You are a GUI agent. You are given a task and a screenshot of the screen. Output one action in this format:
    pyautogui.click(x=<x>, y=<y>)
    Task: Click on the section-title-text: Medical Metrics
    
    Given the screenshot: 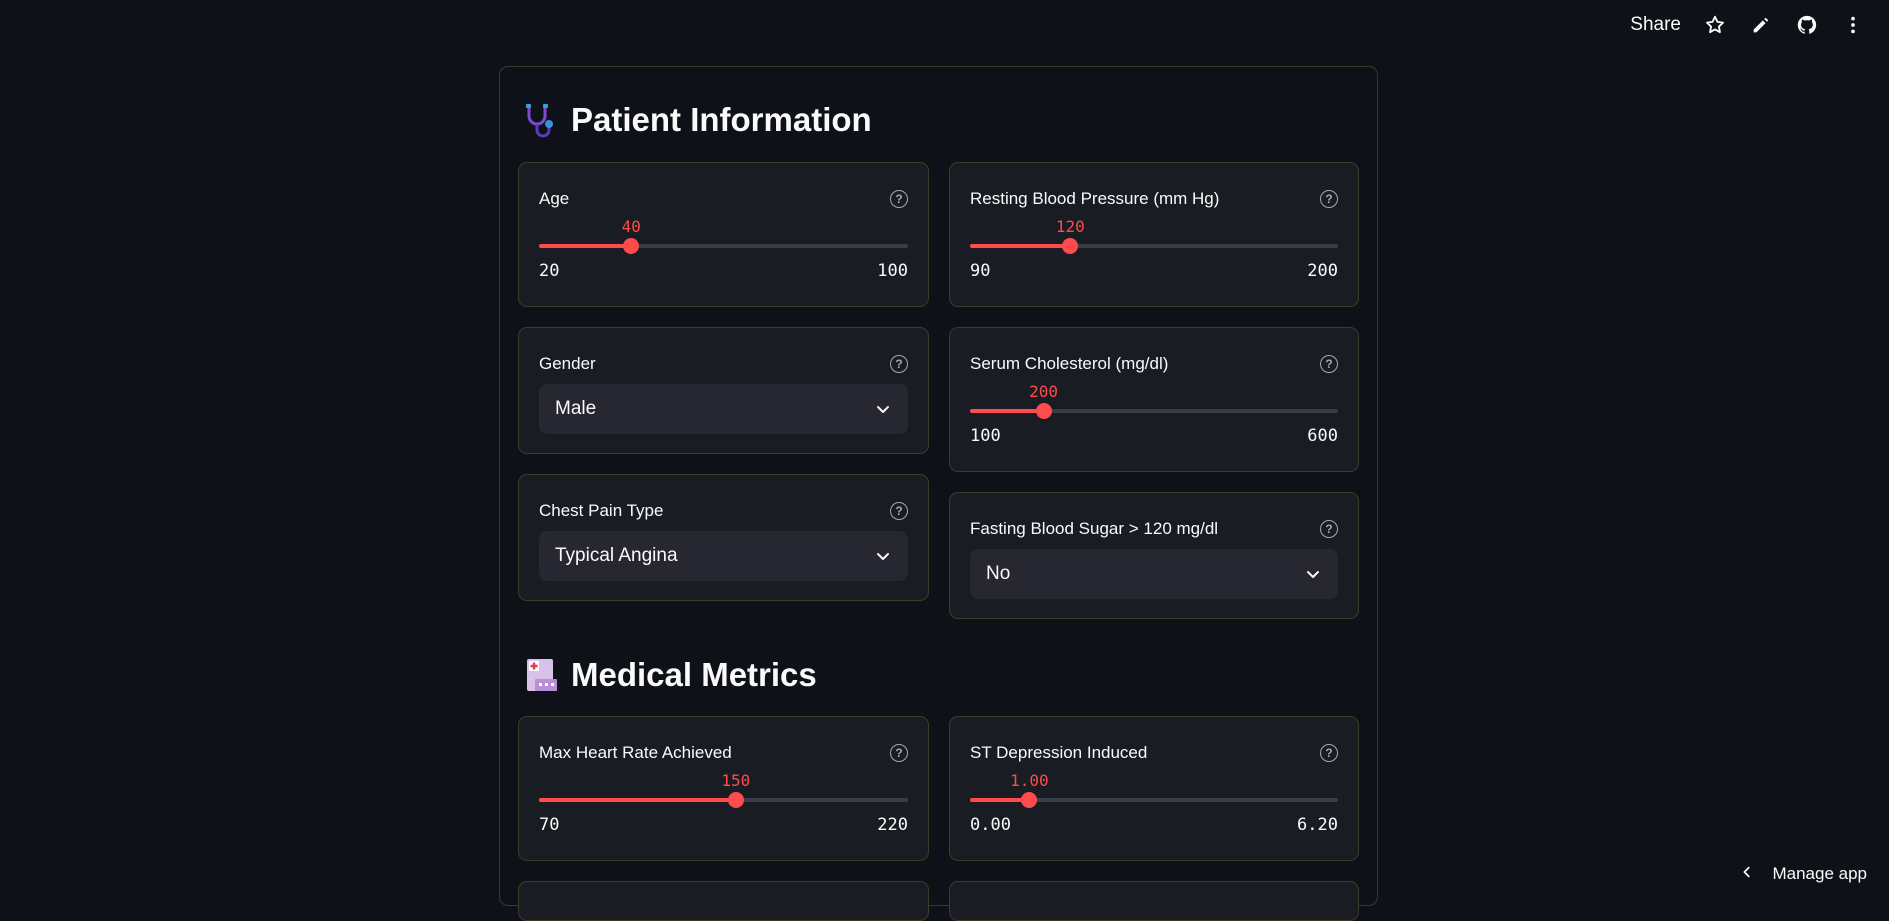 What is the action you would take?
    pyautogui.click(x=694, y=674)
    